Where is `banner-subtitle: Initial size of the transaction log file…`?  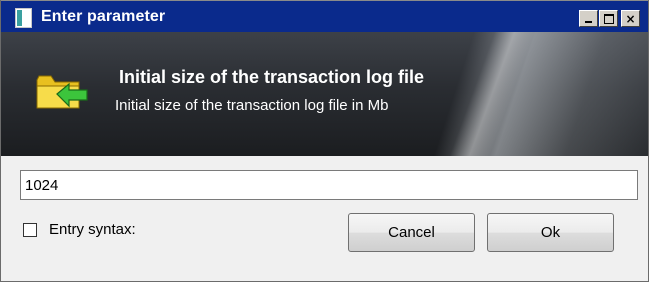 banner-subtitle: Initial size of the transaction log file… is located at coordinates (252, 105).